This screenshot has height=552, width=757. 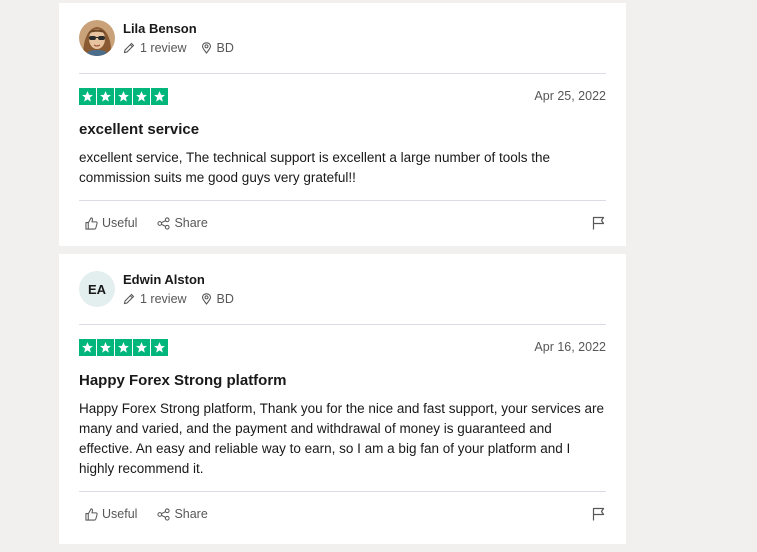 I want to click on consumer-name: Lila Benson, so click(x=185, y=28).